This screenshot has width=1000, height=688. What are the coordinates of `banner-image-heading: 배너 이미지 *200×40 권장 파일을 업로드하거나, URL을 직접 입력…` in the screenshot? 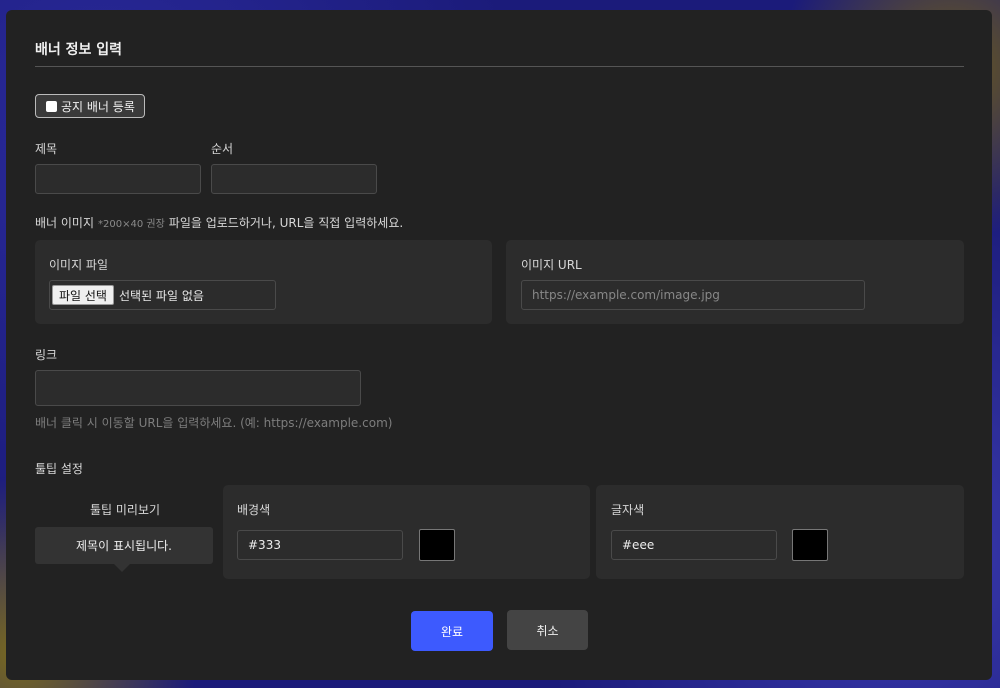 It's located at (219, 222).